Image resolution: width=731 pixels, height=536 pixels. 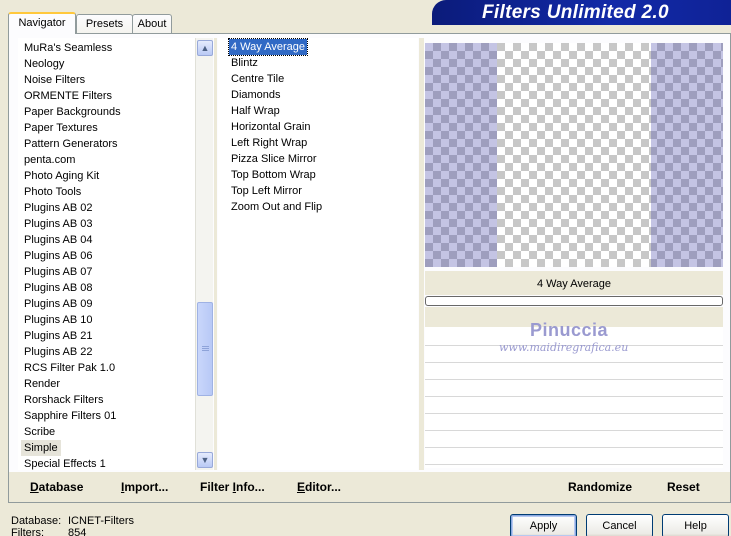 What do you see at coordinates (42, 384) in the screenshot?
I see `category-item: Render` at bounding box center [42, 384].